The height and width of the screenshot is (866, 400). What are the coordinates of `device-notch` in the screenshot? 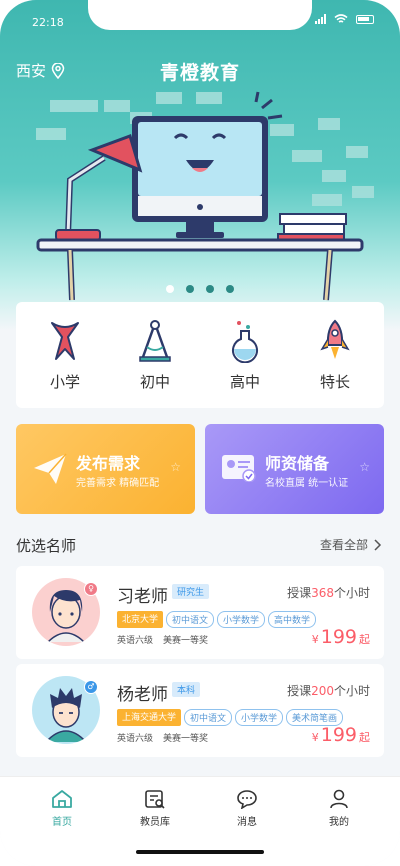 It's located at (200, 15).